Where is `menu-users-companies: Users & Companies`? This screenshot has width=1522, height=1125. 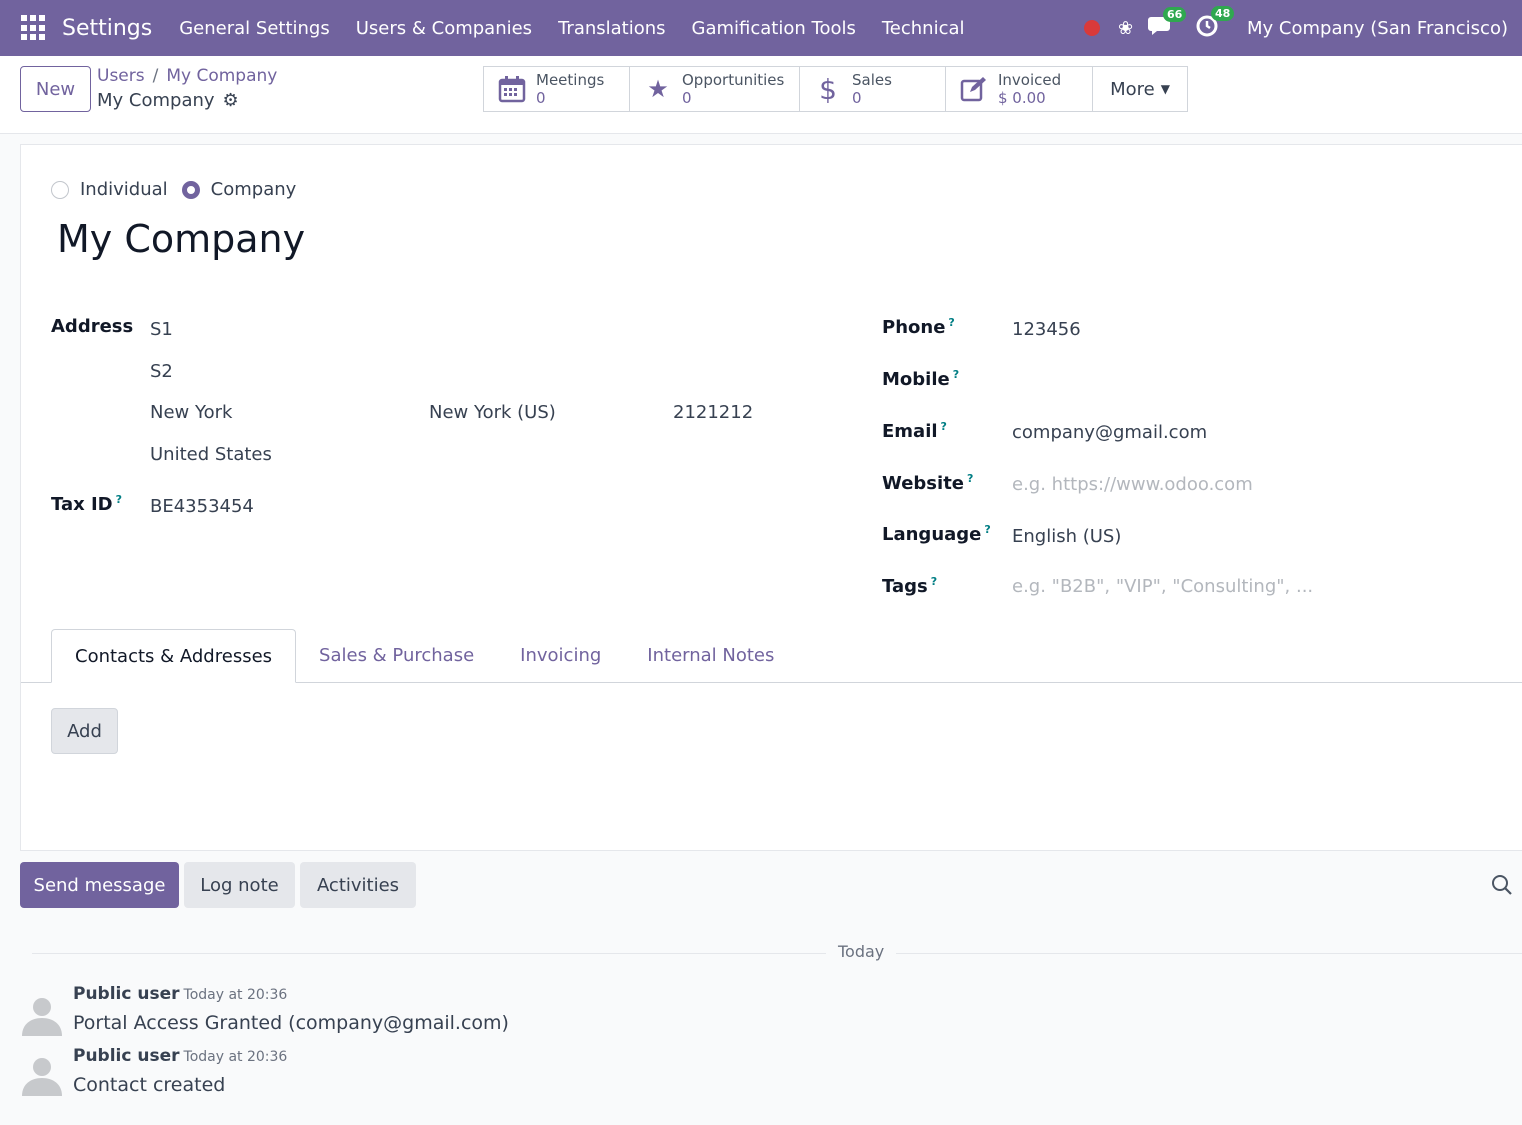 menu-users-companies: Users & Companies is located at coordinates (444, 28).